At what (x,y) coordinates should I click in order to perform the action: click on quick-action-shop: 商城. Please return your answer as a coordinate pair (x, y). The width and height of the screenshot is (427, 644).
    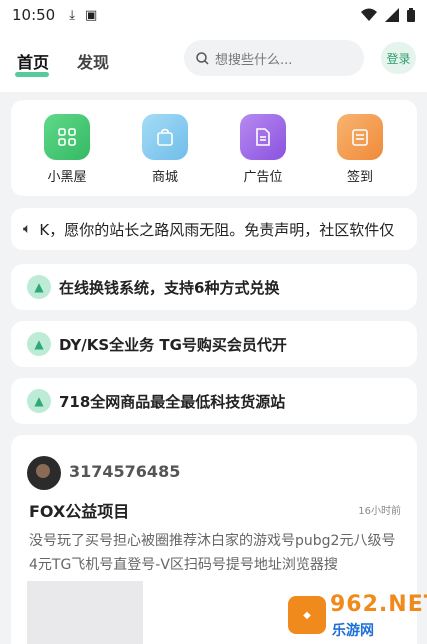
    Looking at the image, I should click on (165, 149).